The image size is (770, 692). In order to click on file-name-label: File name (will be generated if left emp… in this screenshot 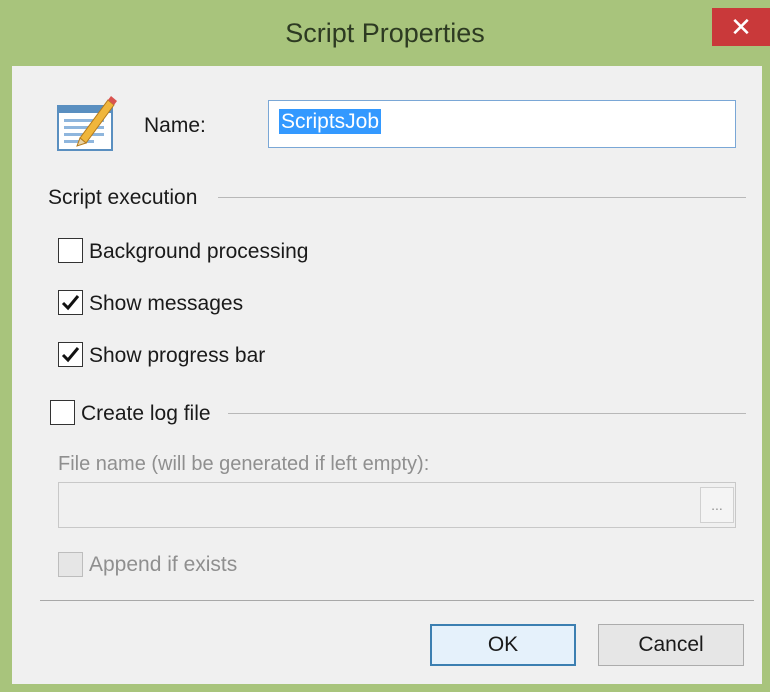, I will do `click(244, 464)`.